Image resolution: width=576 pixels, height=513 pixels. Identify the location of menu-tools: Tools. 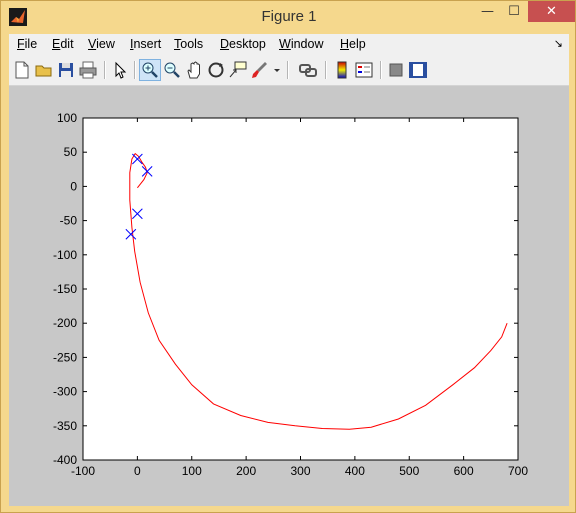
(188, 44).